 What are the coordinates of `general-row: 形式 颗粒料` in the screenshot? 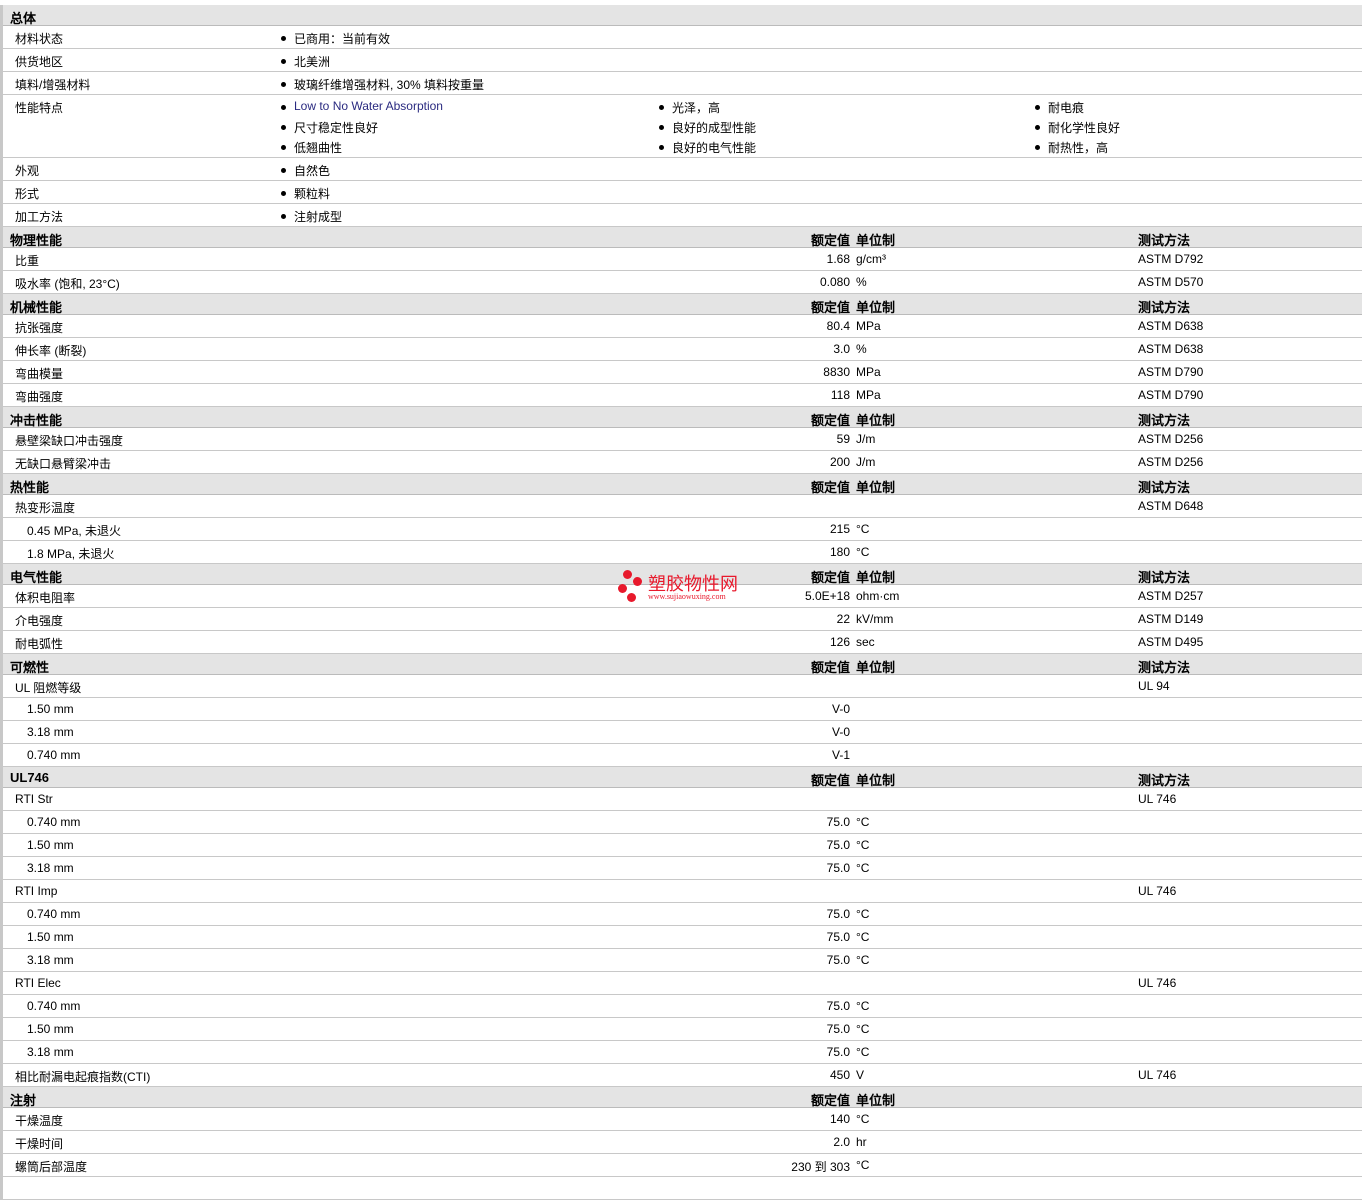 It's located at (682, 192).